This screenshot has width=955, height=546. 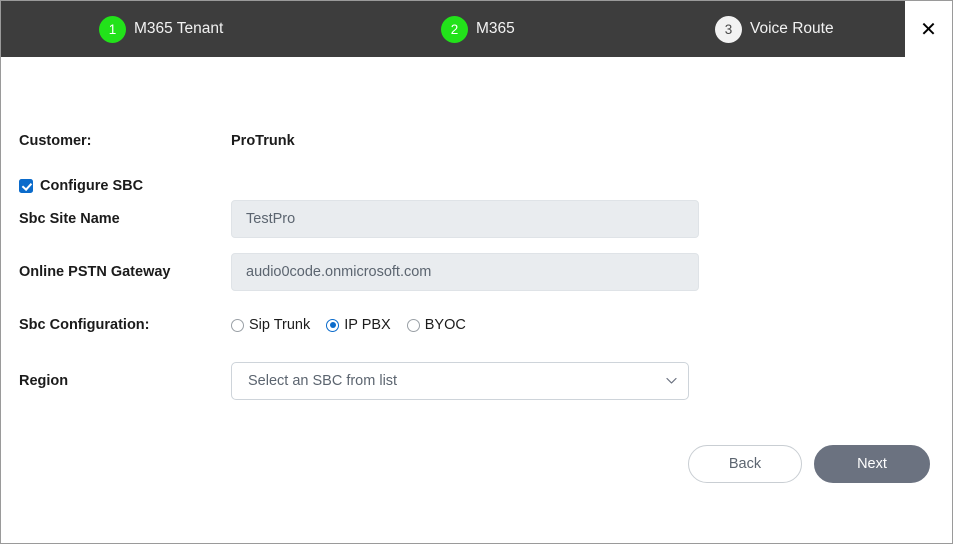 What do you see at coordinates (280, 325) in the screenshot?
I see `radio-label-sip-trunk: Sip Trunk` at bounding box center [280, 325].